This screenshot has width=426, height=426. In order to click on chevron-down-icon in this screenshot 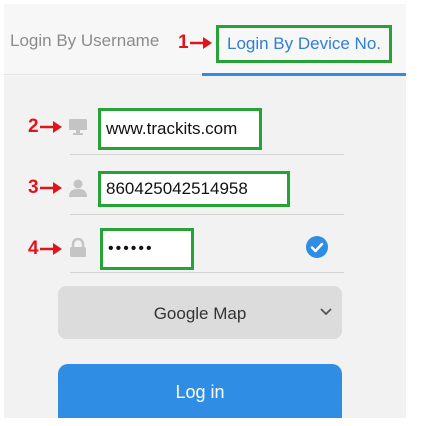, I will do `click(326, 312)`.